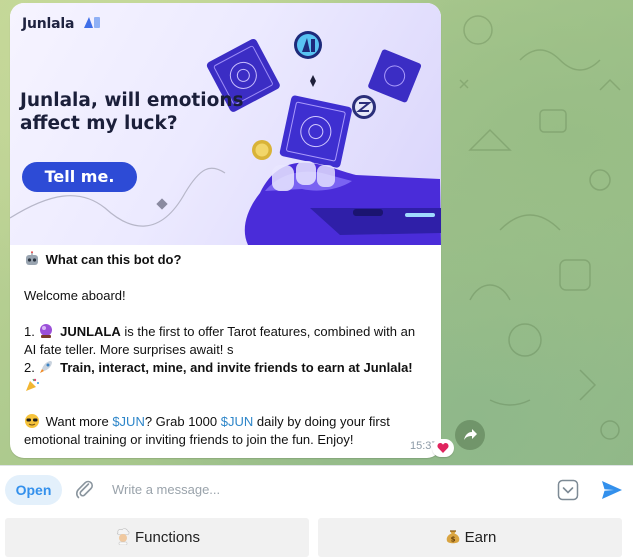 Image resolution: width=633 pixels, height=560 pixels. I want to click on earn-button: $ Earn, so click(470, 537).